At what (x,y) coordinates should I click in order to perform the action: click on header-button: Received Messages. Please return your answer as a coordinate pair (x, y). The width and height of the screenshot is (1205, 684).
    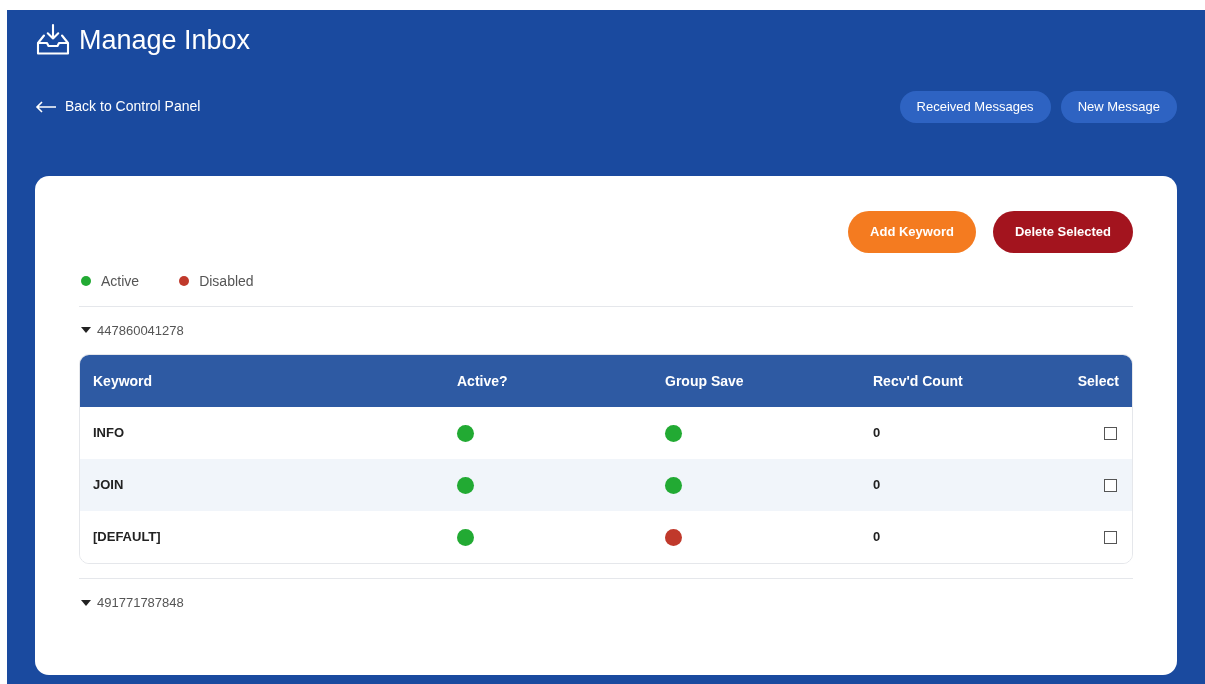
    Looking at the image, I should click on (975, 106).